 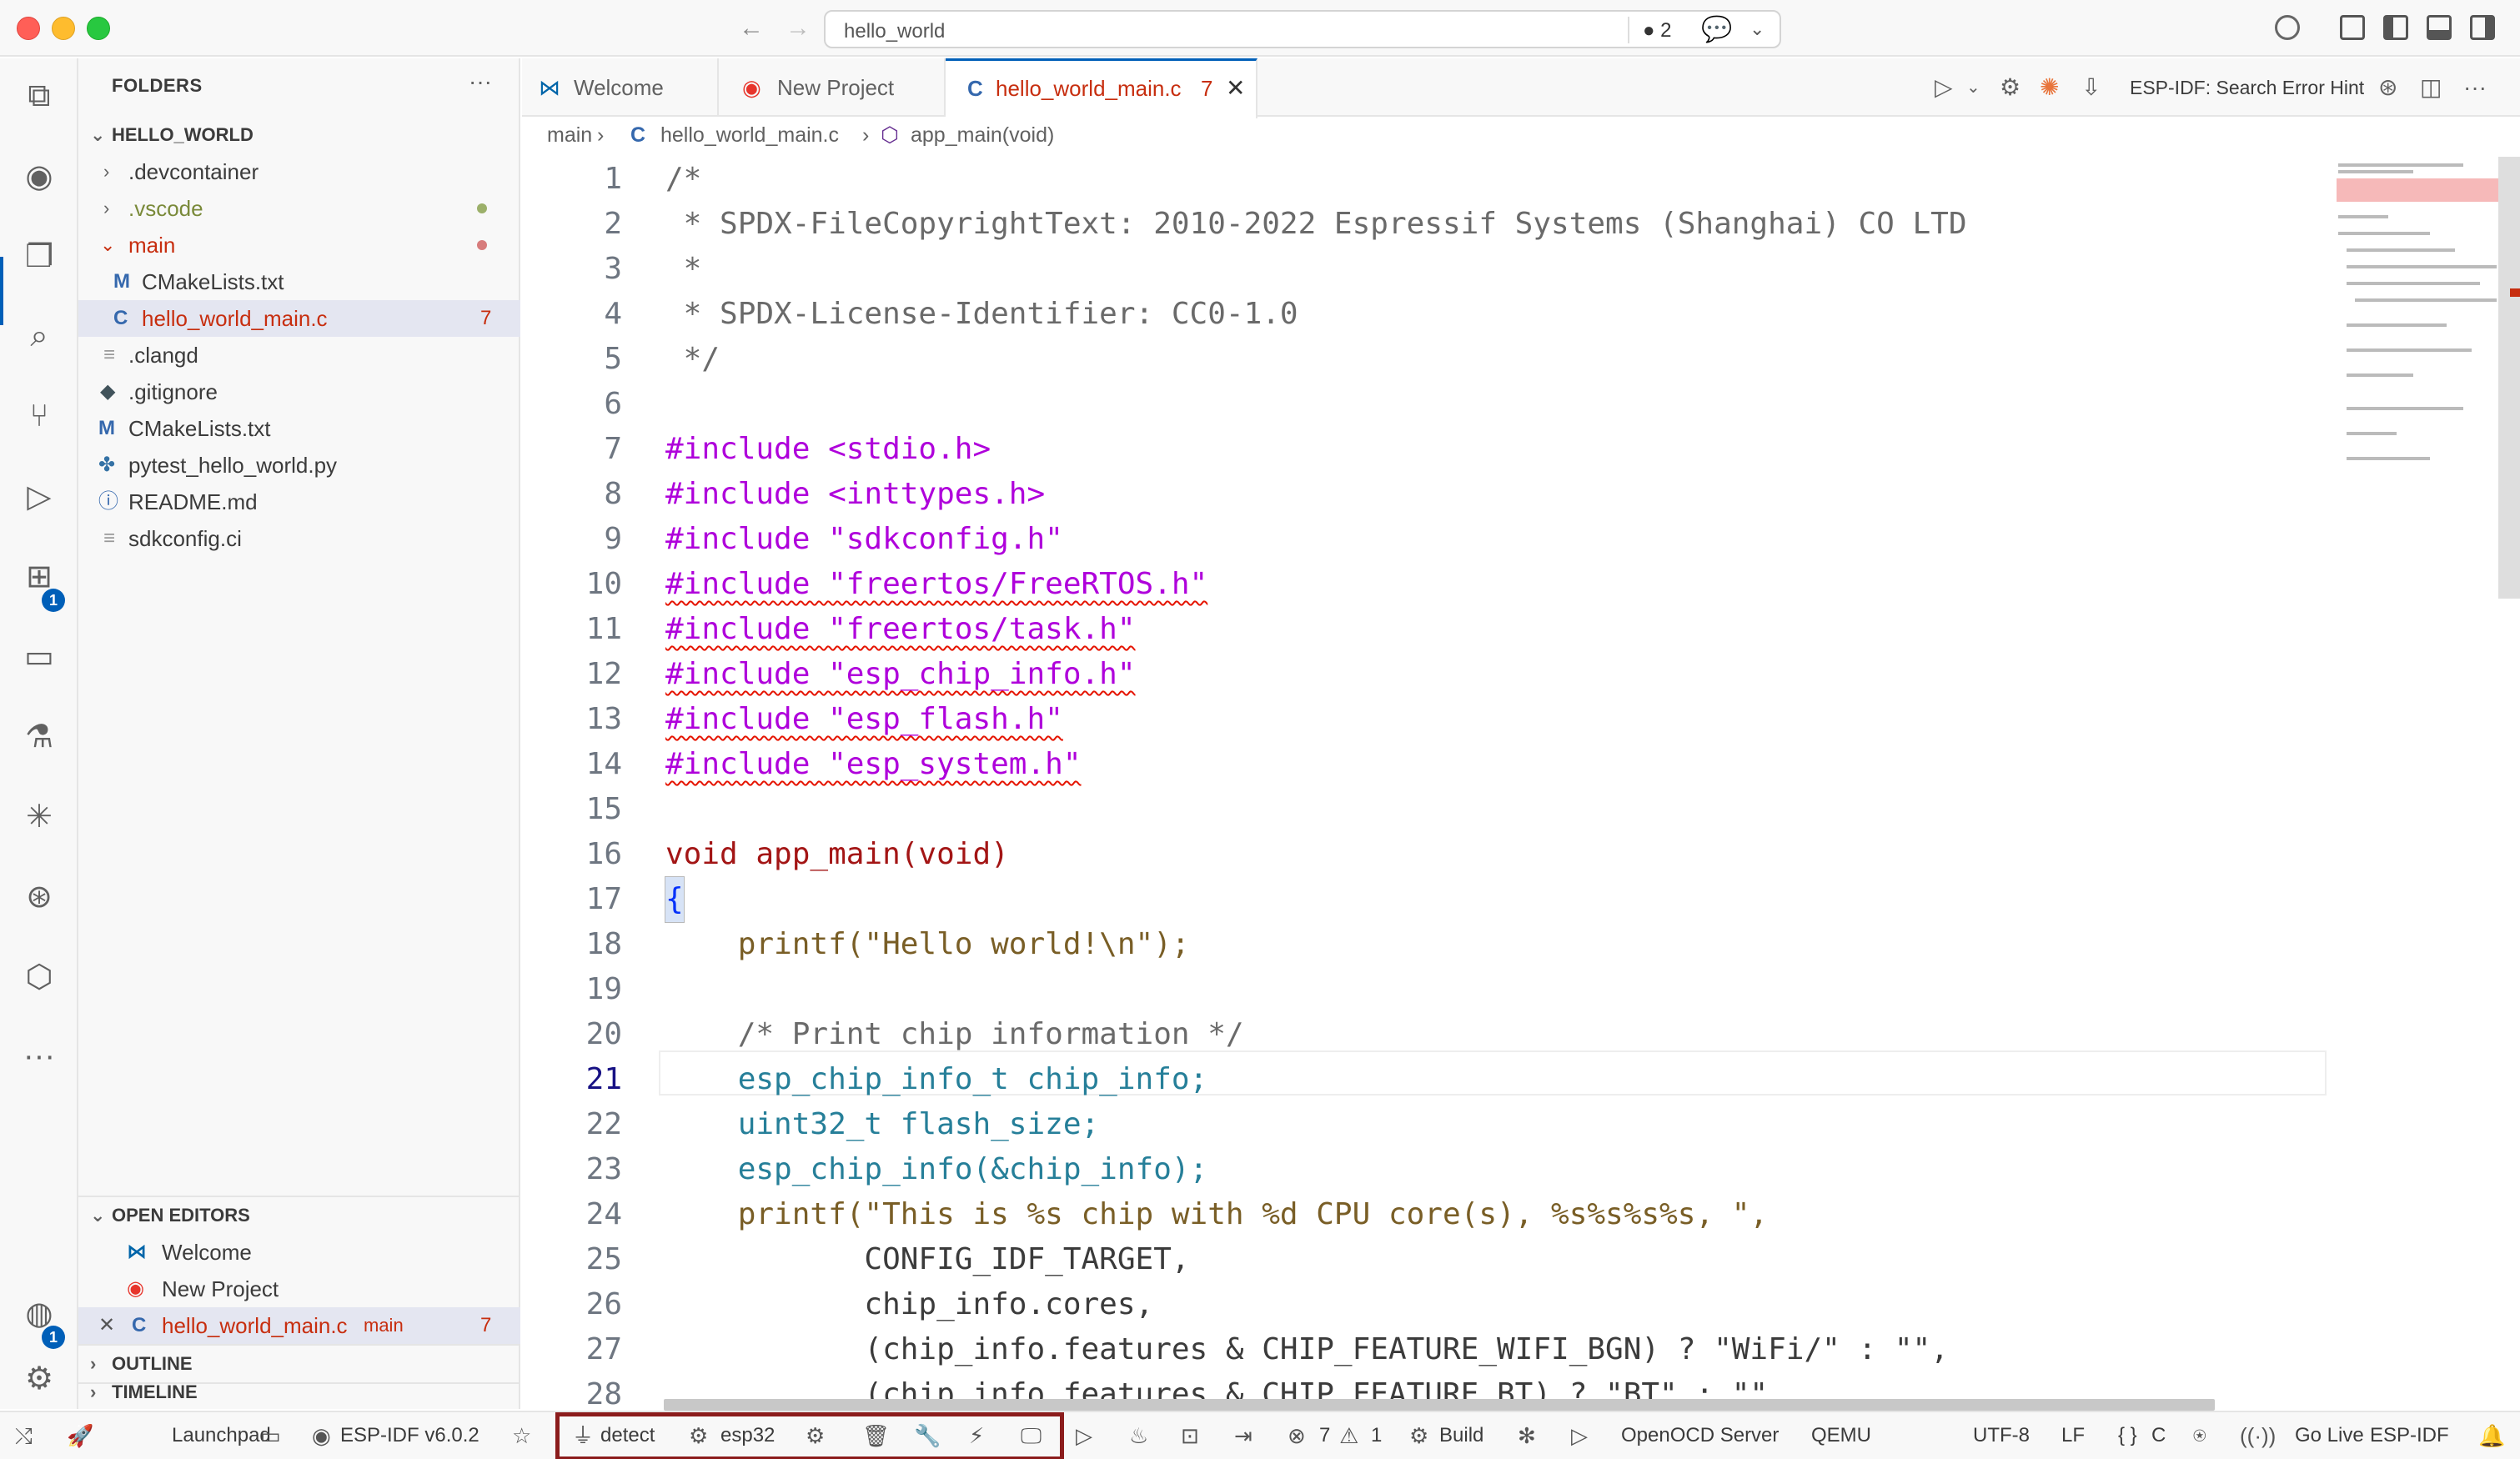 What do you see at coordinates (299, 465) in the screenshot?
I see `tree-item-pytest: ✤ pytest_hello_world.py` at bounding box center [299, 465].